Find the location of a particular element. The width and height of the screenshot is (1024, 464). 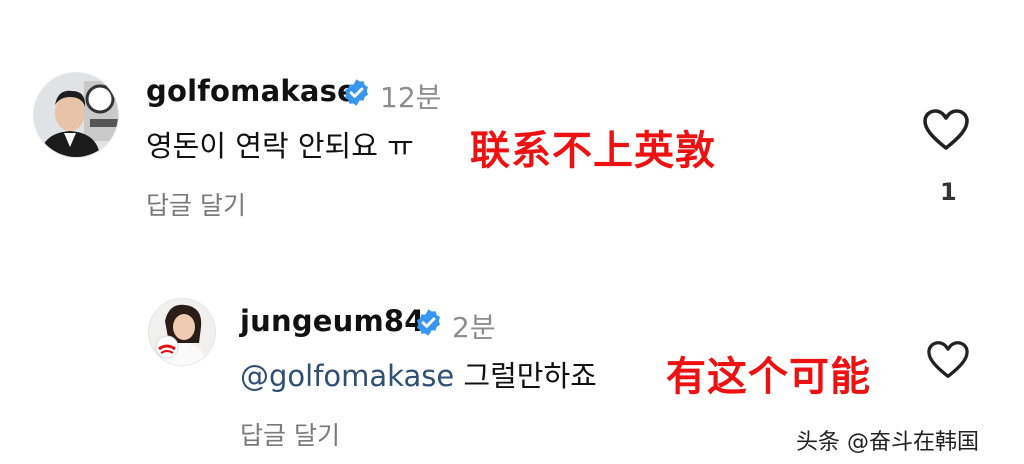

watermark: 头条 @奋斗在韩国 is located at coordinates (887, 442).